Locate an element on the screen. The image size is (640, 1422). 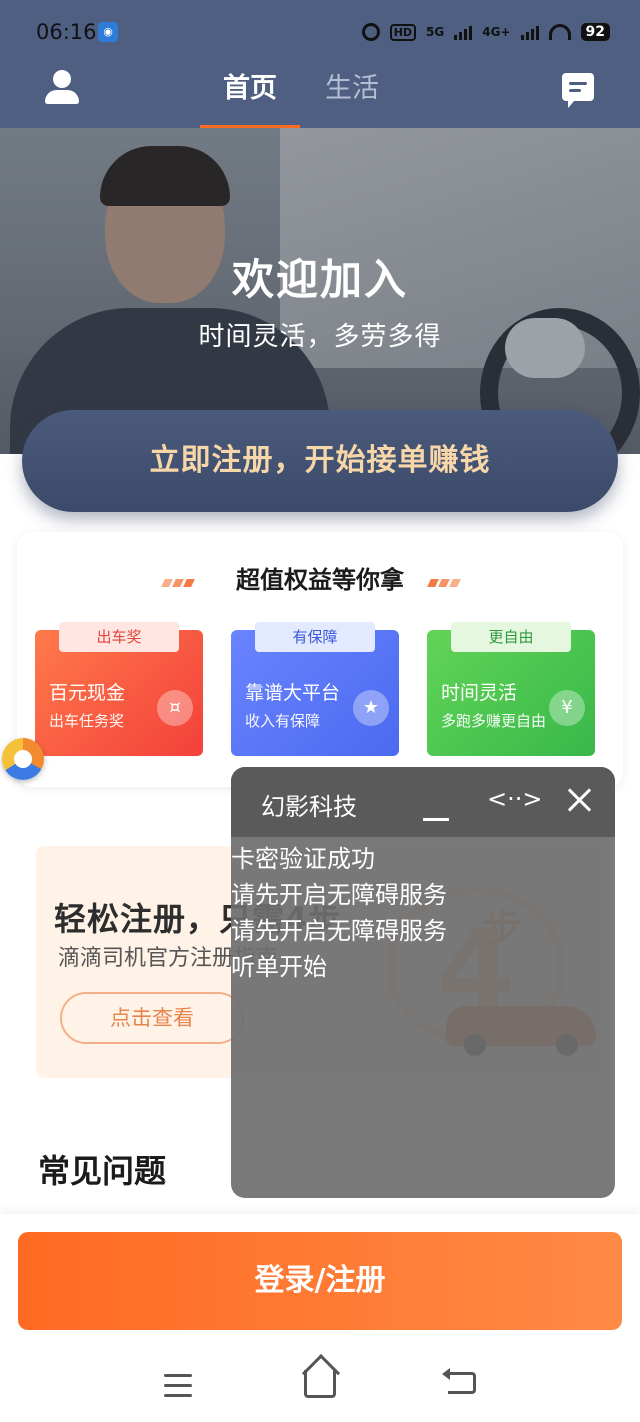
tab-life: 生活 is located at coordinates (352, 97).